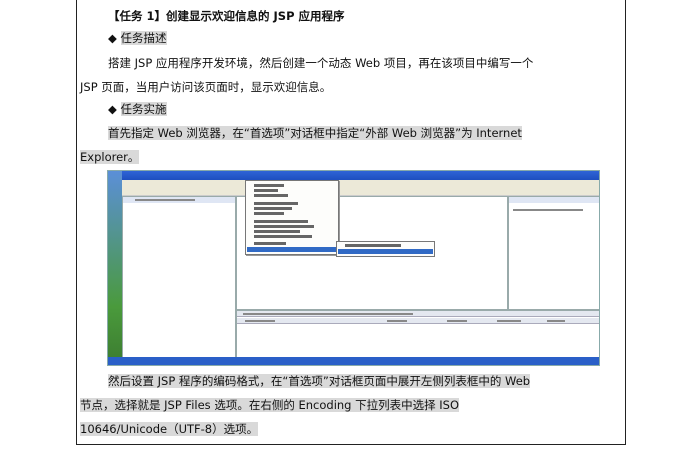 The image size is (700, 470). What do you see at coordinates (143, 38) in the screenshot?
I see `section-title: 任务描述` at bounding box center [143, 38].